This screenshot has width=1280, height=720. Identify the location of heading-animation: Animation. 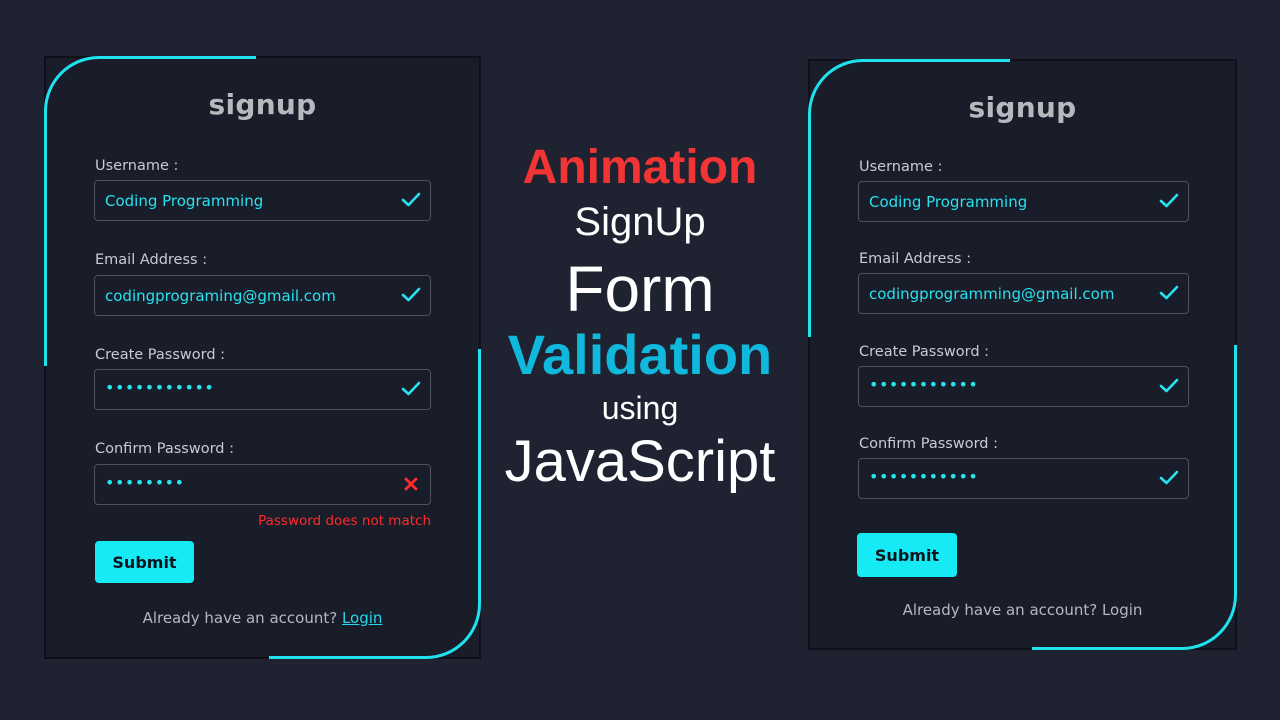
(640, 167).